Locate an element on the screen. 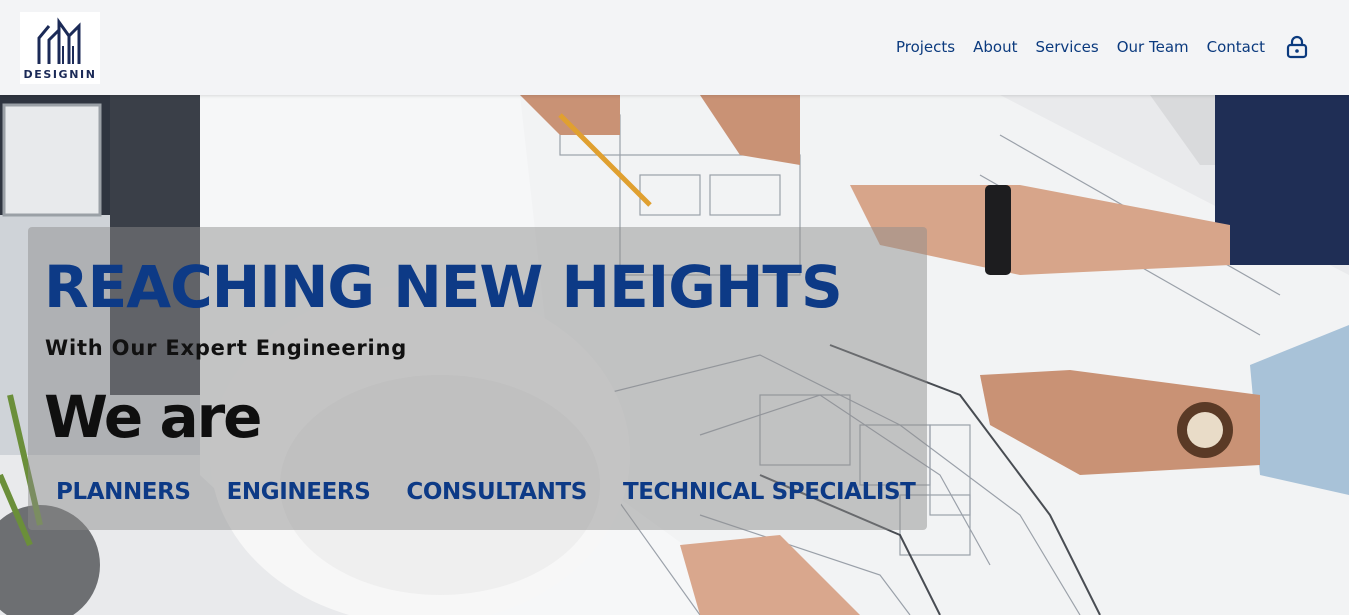 This screenshot has width=1349, height=615. we-are-heading: We are is located at coordinates (153, 417).